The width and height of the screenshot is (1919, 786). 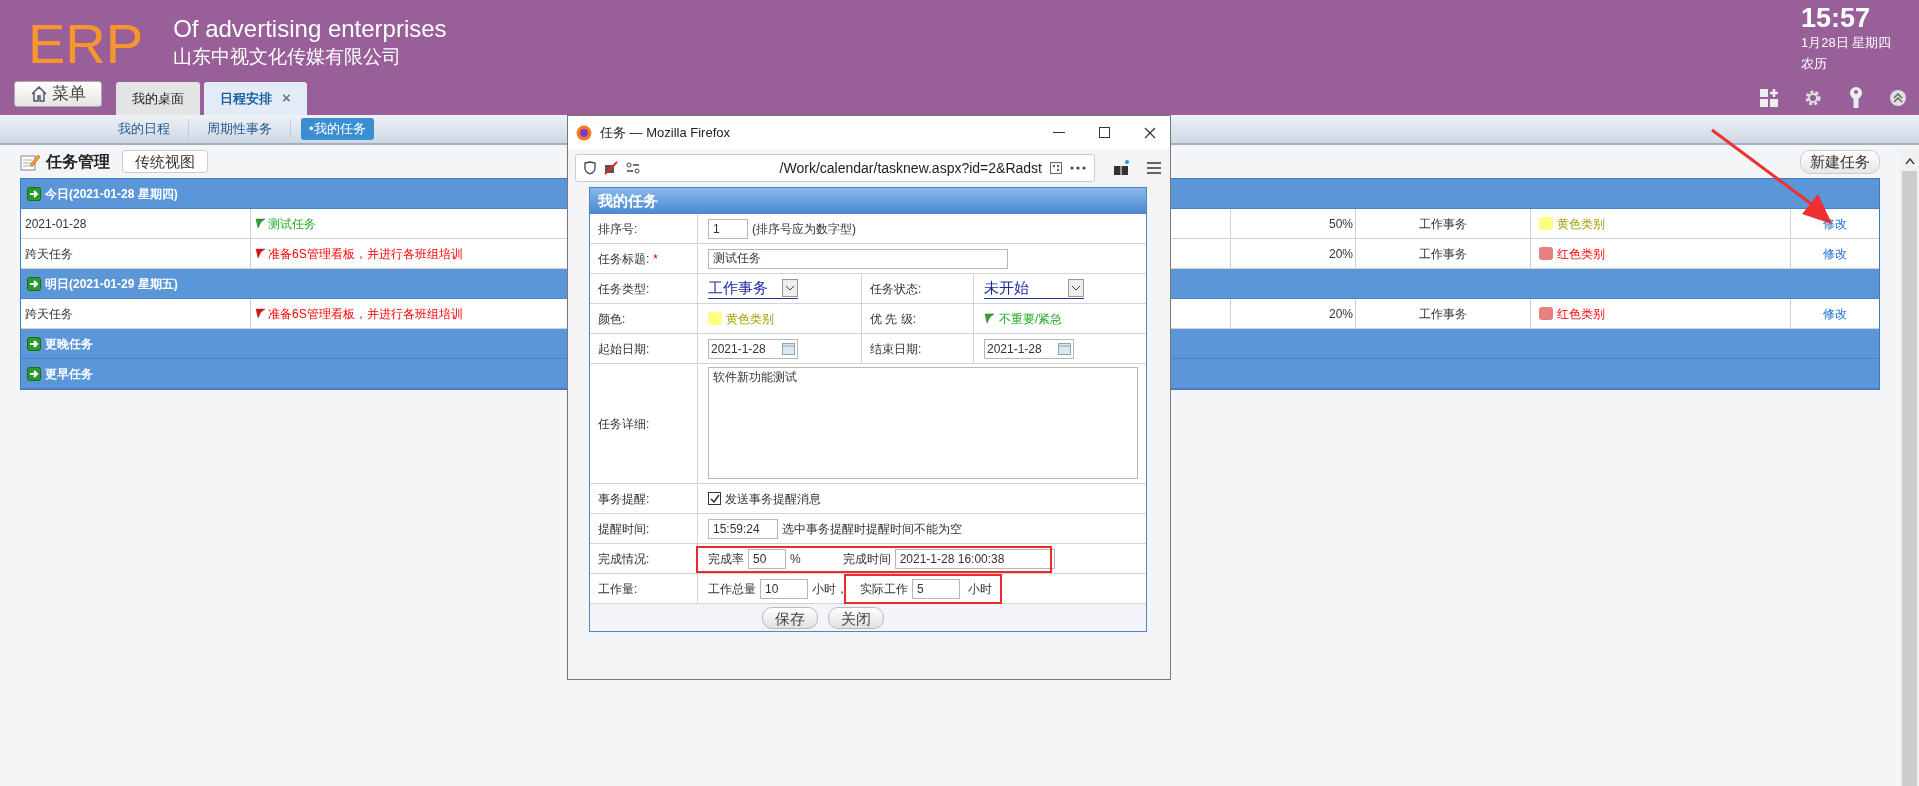 I want to click on percent-unit: %, so click(x=795, y=559).